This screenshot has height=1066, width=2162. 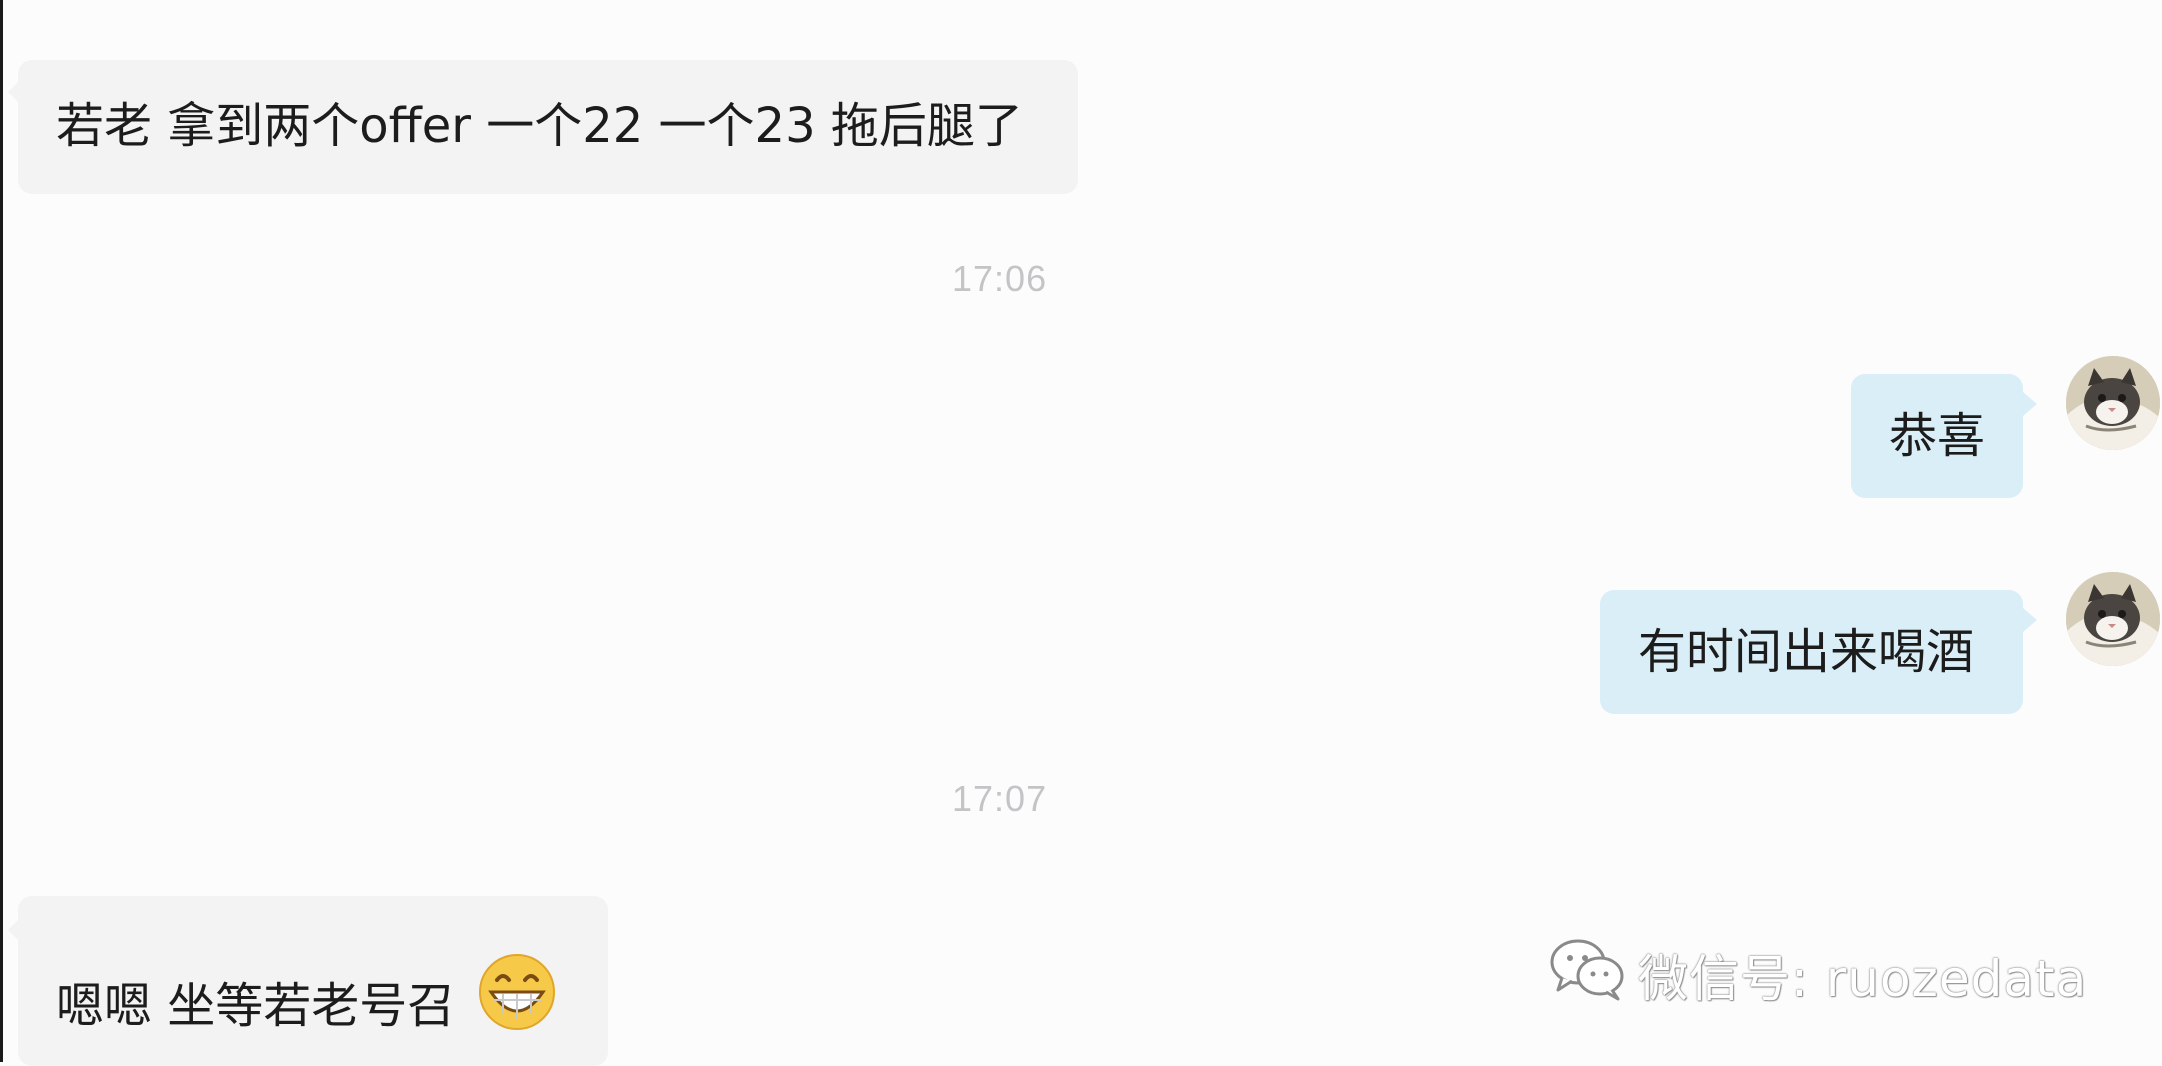 What do you see at coordinates (1000, 798) in the screenshot?
I see `timestamp: 17:07` at bounding box center [1000, 798].